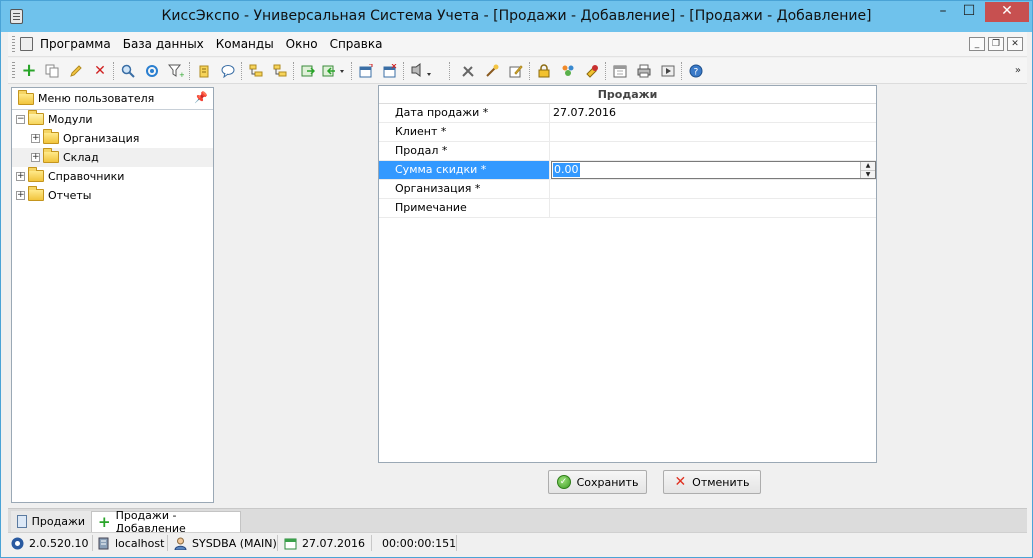 The image size is (1033, 558). I want to click on mdi-restore-button: ❐, so click(996, 44).